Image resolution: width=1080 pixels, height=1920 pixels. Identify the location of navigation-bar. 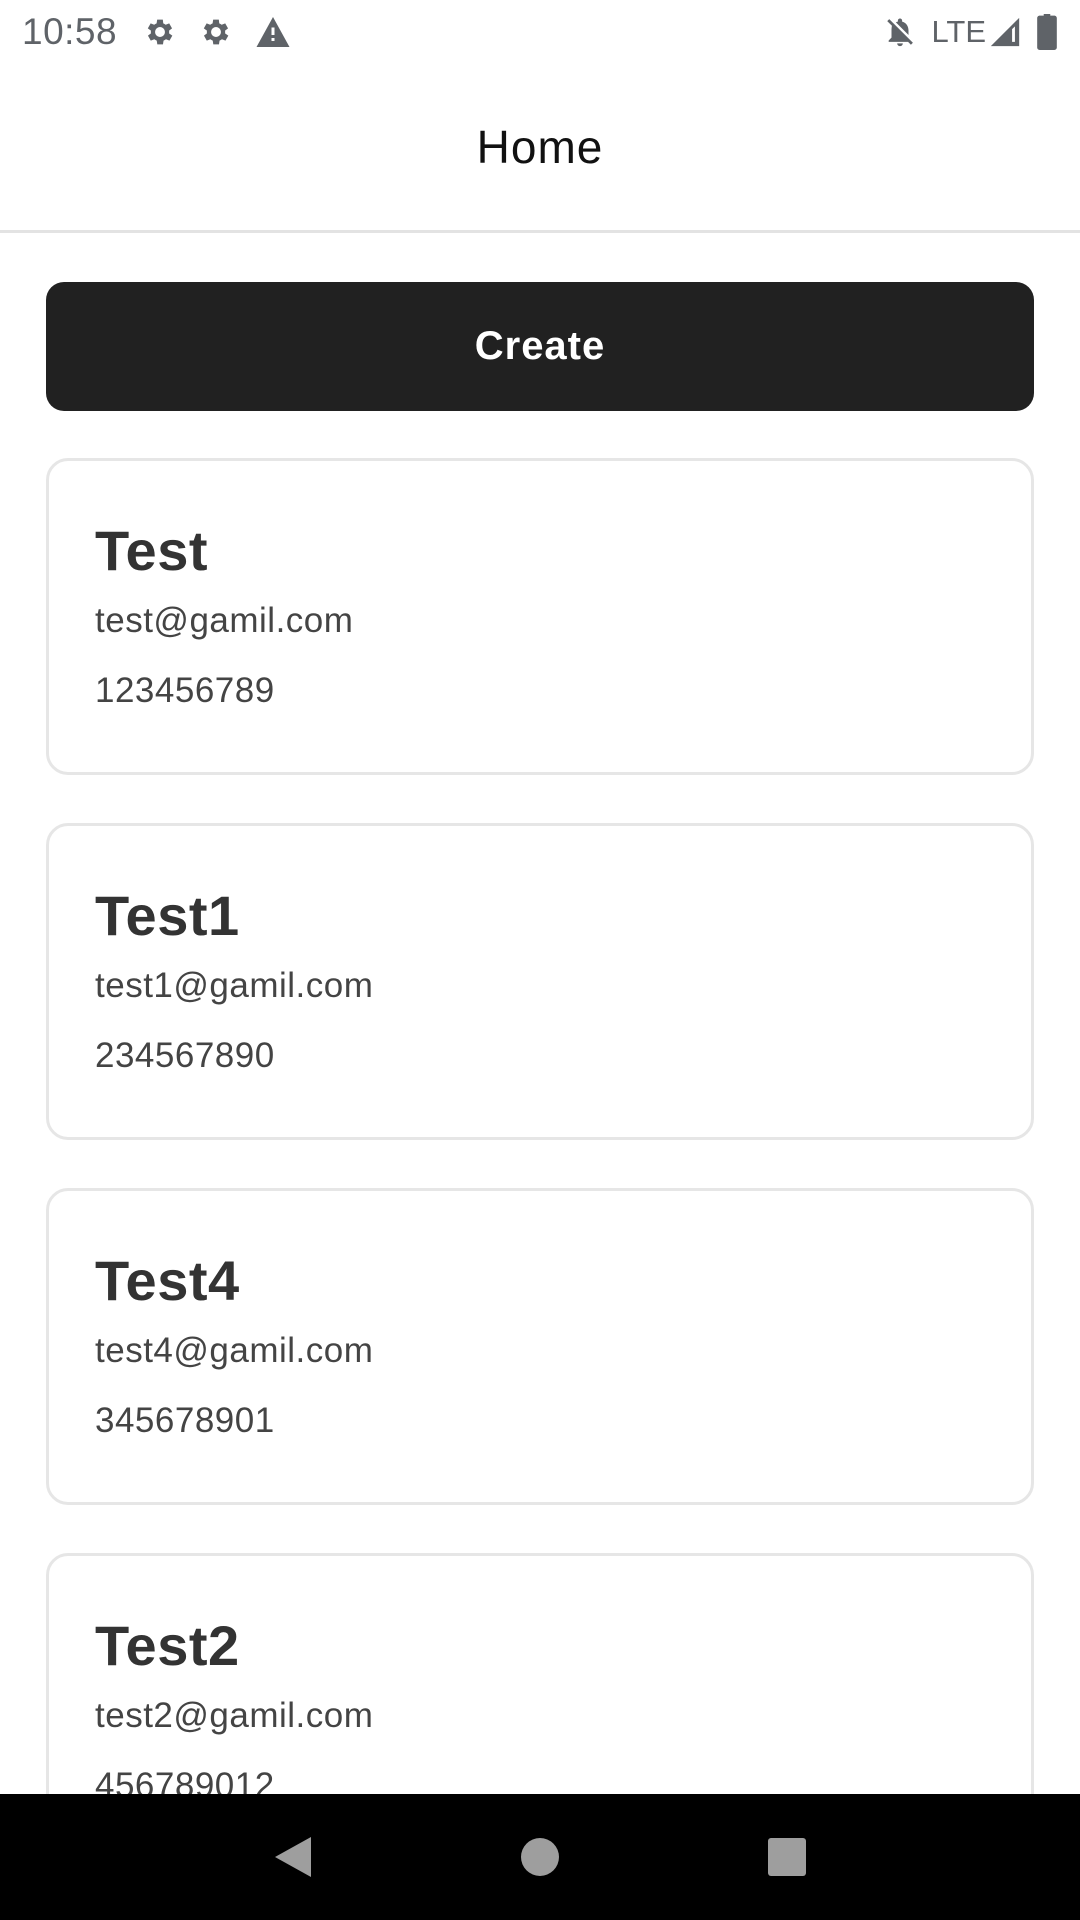
(540, 1857).